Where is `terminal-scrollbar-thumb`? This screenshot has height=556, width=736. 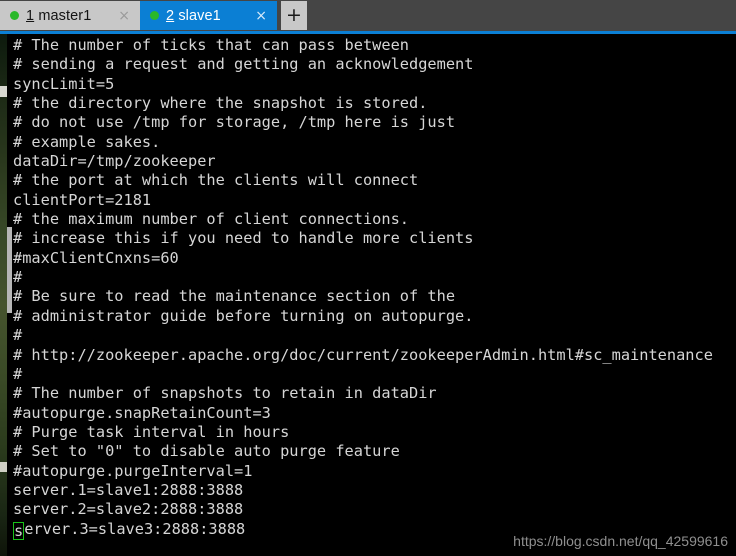
terminal-scrollbar-thumb is located at coordinates (9, 270).